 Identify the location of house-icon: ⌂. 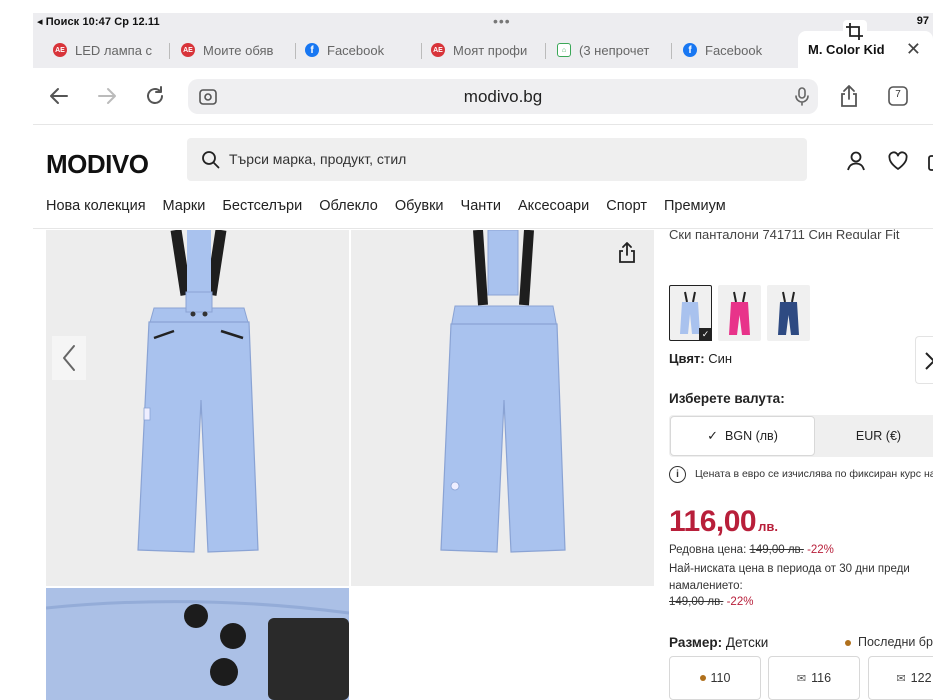
(564, 50).